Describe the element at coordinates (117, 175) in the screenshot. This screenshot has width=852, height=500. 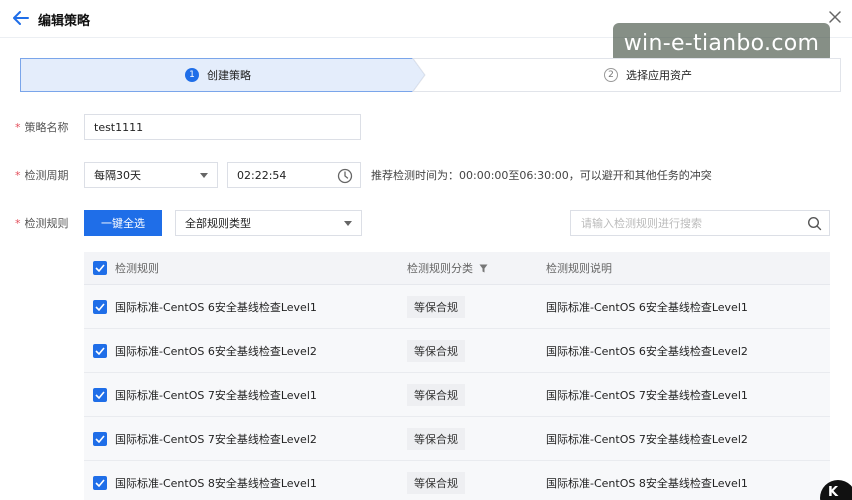
I see `check-period-value: 每隔30天` at that location.